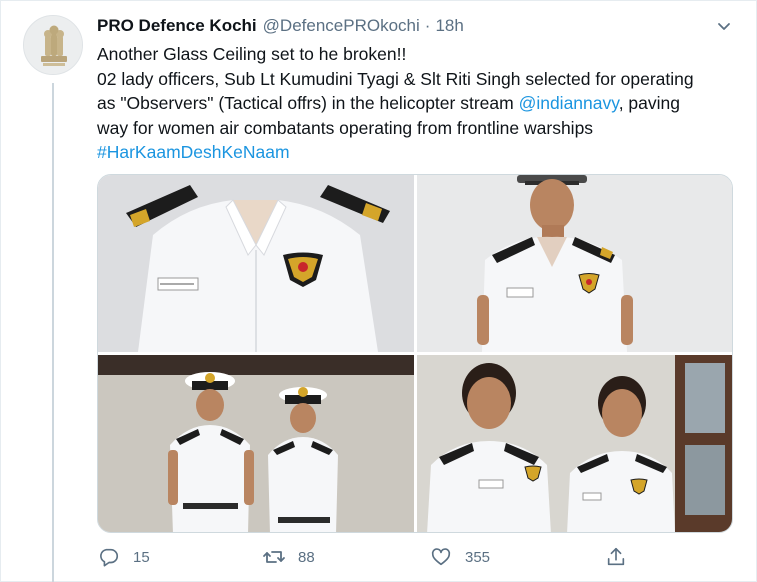 Image resolution: width=757 pixels, height=582 pixels. What do you see at coordinates (274, 557) in the screenshot?
I see `retweet-icon` at bounding box center [274, 557].